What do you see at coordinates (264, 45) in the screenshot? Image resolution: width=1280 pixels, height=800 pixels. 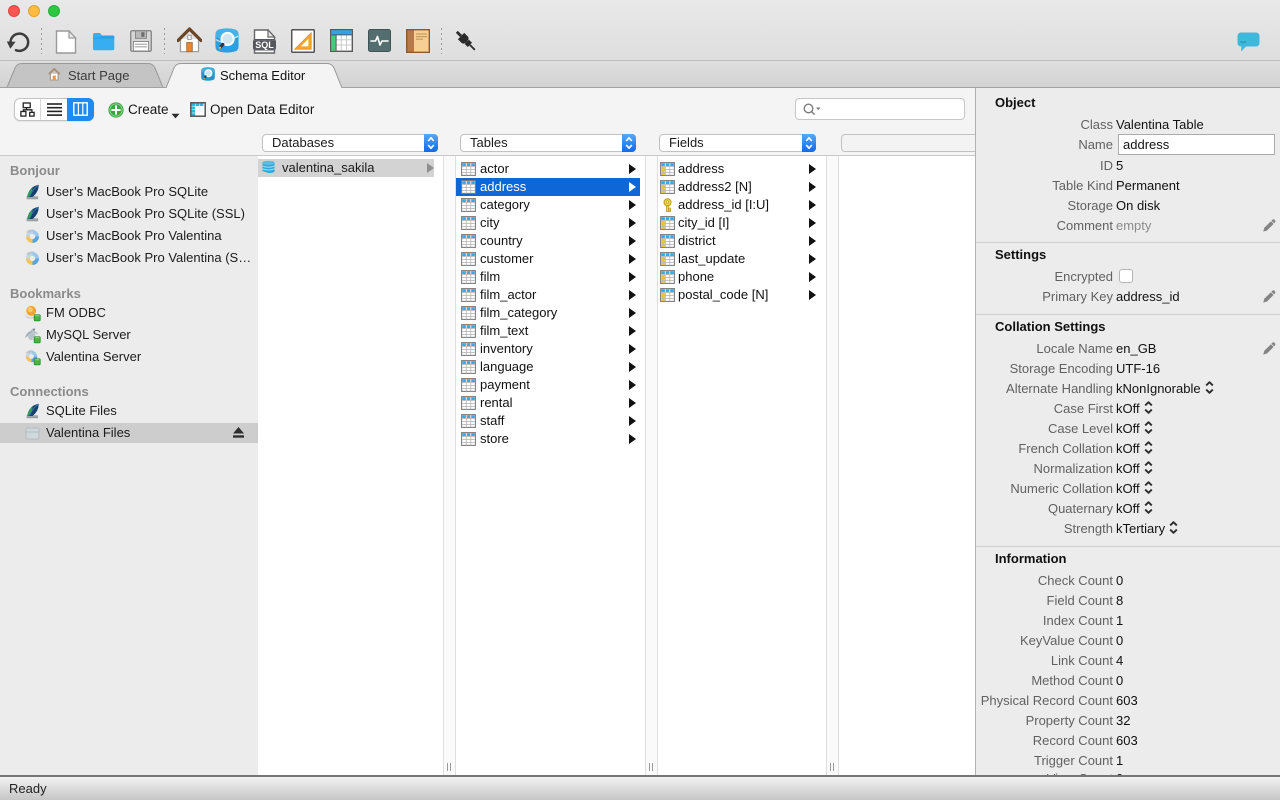 I see `svg-text: SQL` at bounding box center [264, 45].